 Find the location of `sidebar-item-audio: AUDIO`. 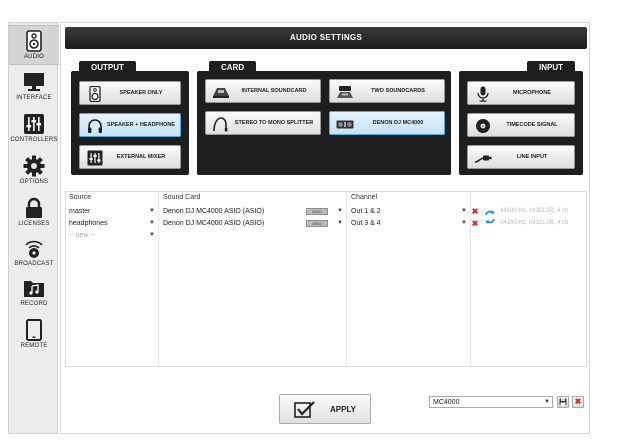

sidebar-item-audio: AUDIO is located at coordinates (34, 45).